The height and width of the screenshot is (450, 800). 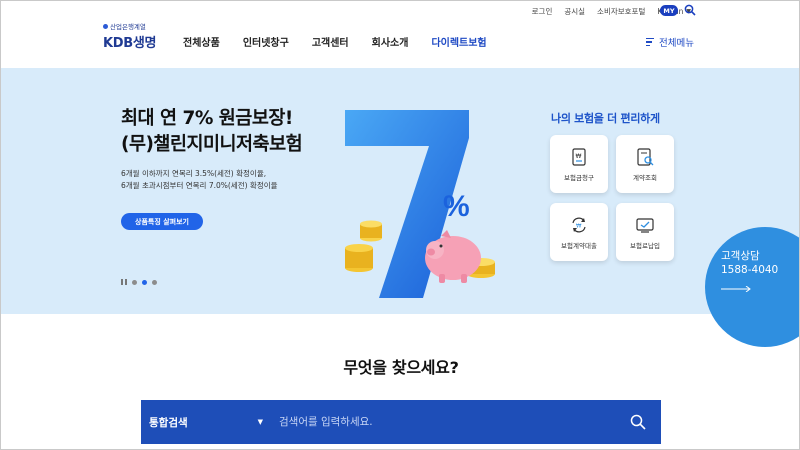 I want to click on main-nav: 전체상품 인터넷창구 고객센터 회사소개 다이렉트보험, so click(x=346, y=41).